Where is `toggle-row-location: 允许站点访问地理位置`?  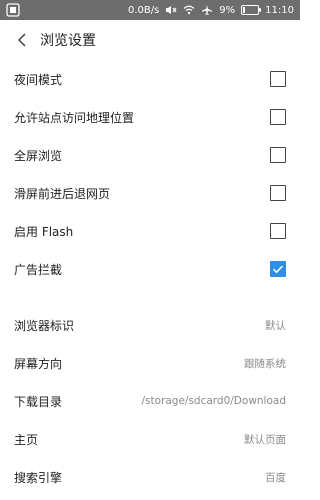
toggle-row-location: 允许站点访问地理位置 is located at coordinates (150, 117).